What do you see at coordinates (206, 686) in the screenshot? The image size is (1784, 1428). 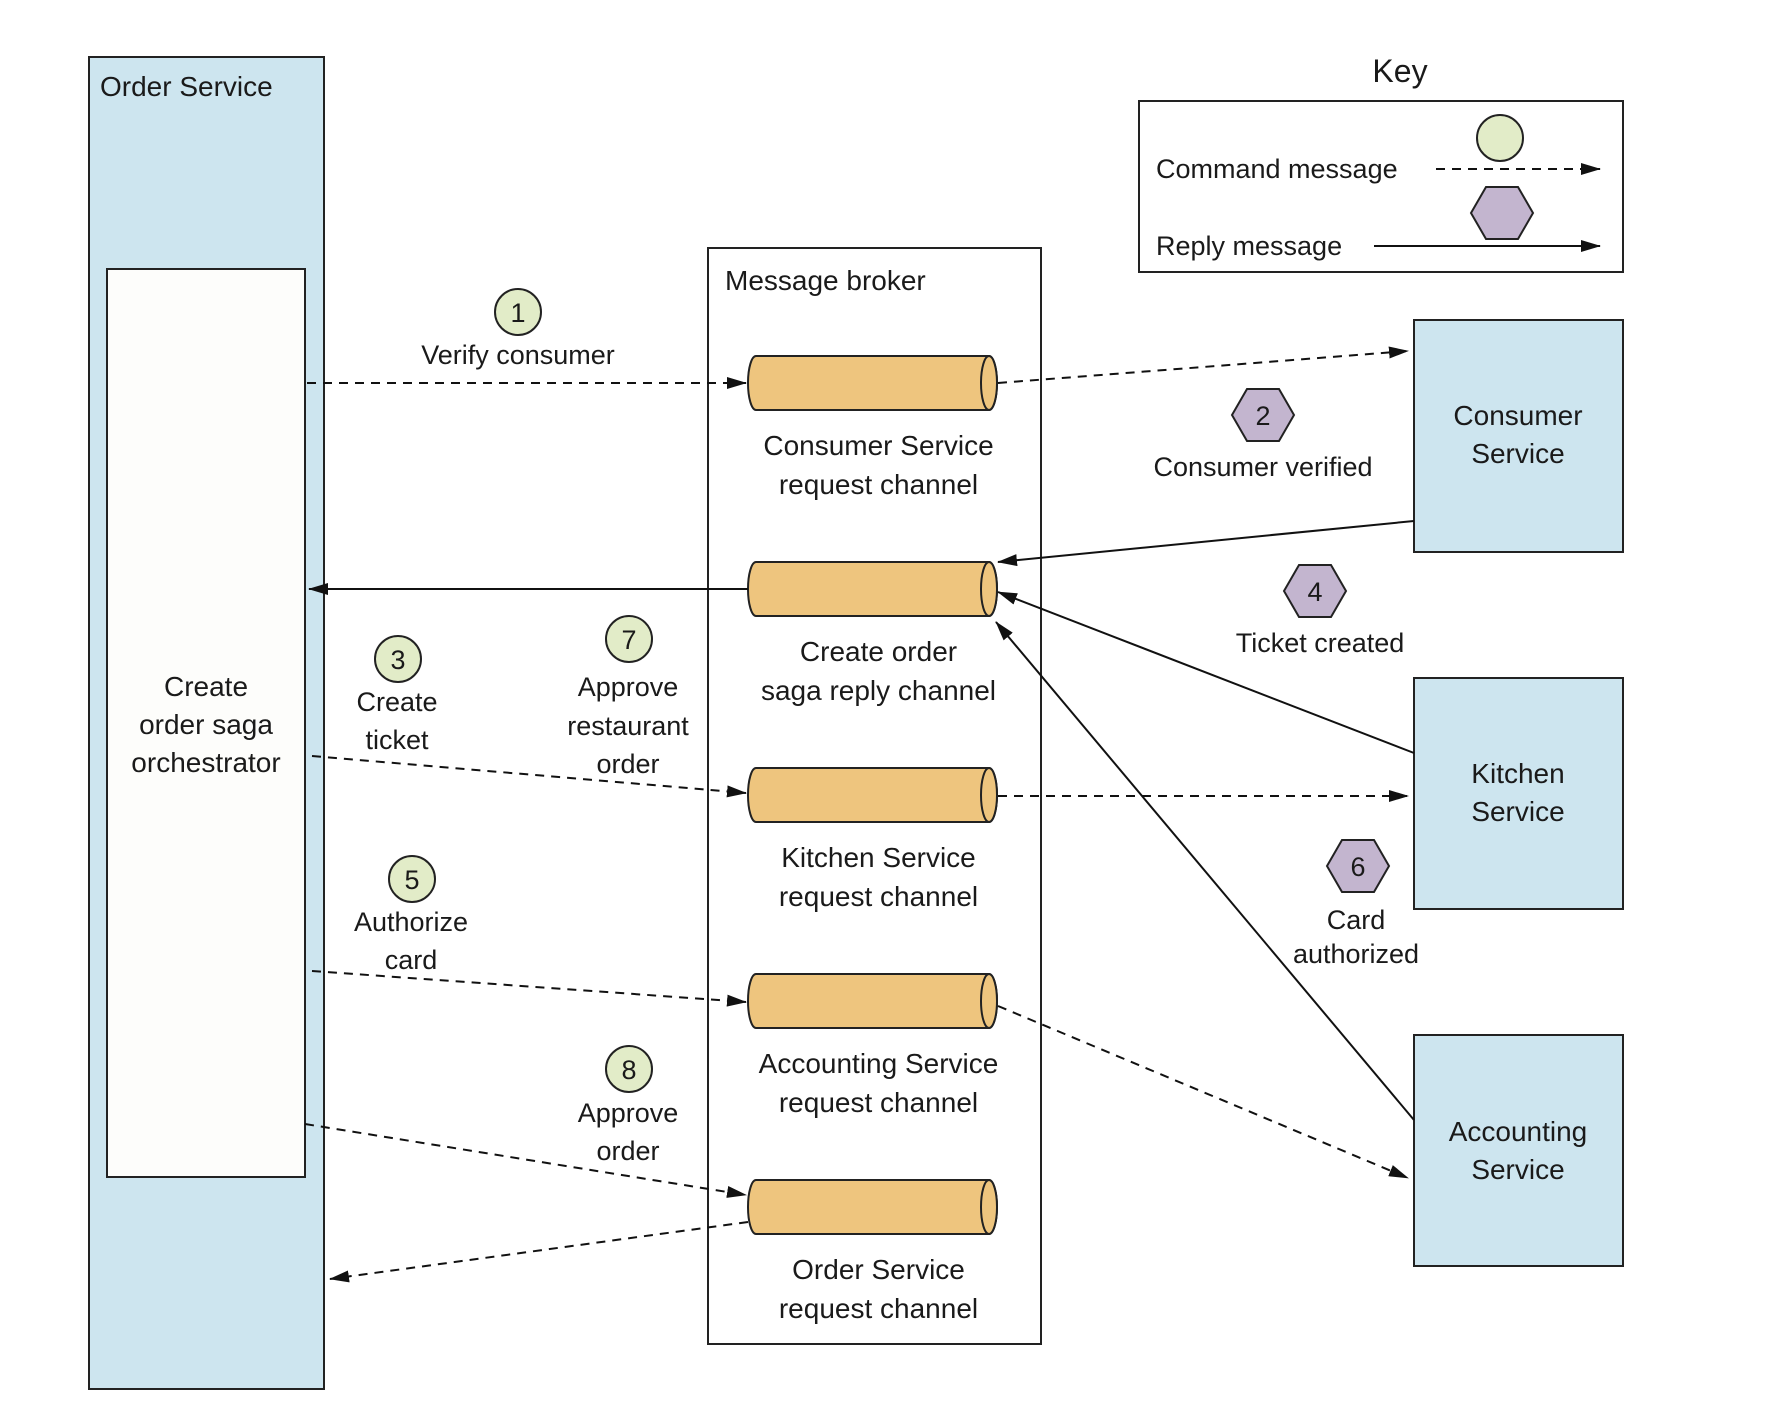 I see `orchestrator-label-1: Create` at bounding box center [206, 686].